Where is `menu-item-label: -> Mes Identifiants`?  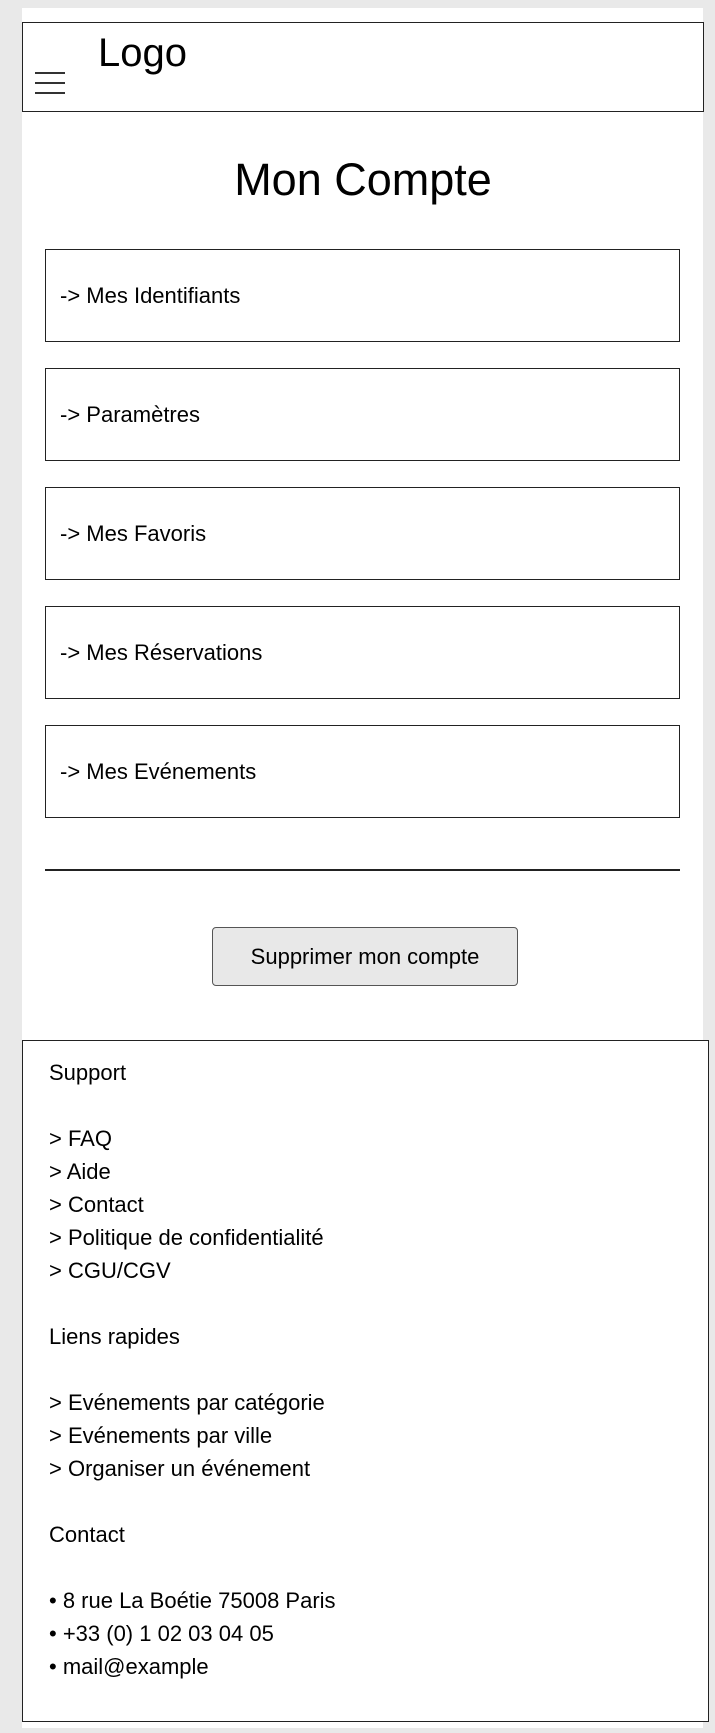 menu-item-label: -> Mes Identifiants is located at coordinates (150, 295).